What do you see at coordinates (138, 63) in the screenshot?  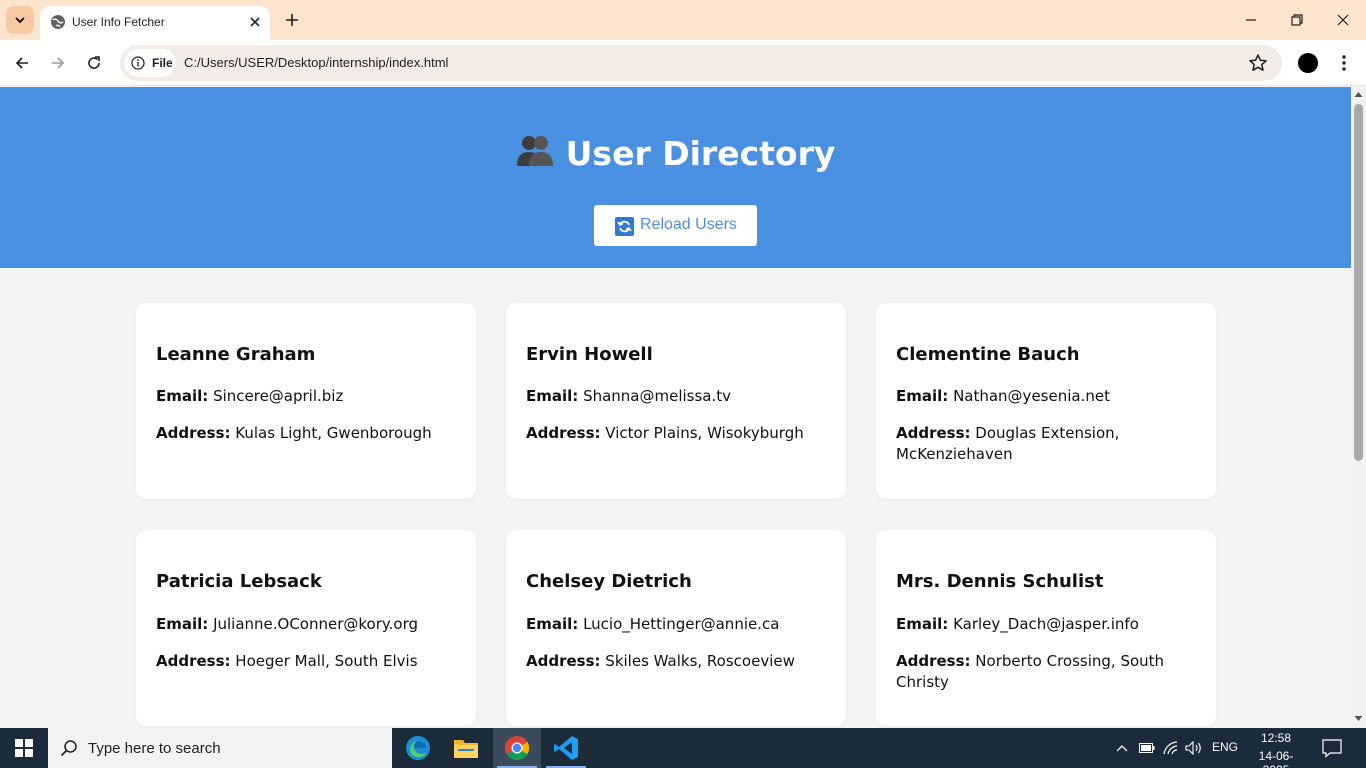 I see `info-icon` at bounding box center [138, 63].